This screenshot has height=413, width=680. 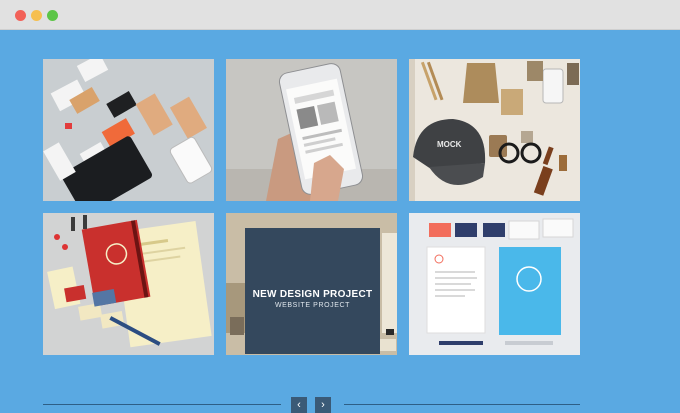 I want to click on portfolio-item-new-design-project: NEW DESIGN PROJECT WEBSITE PROJECT, so click(x=311, y=284).